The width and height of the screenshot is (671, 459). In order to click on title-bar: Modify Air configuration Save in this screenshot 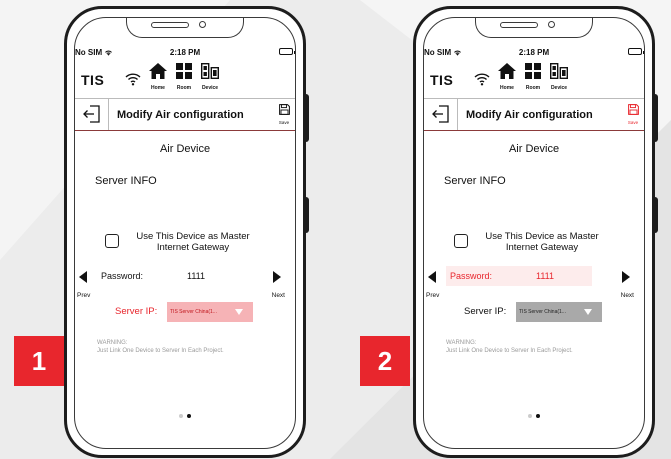, I will do `click(185, 114)`.